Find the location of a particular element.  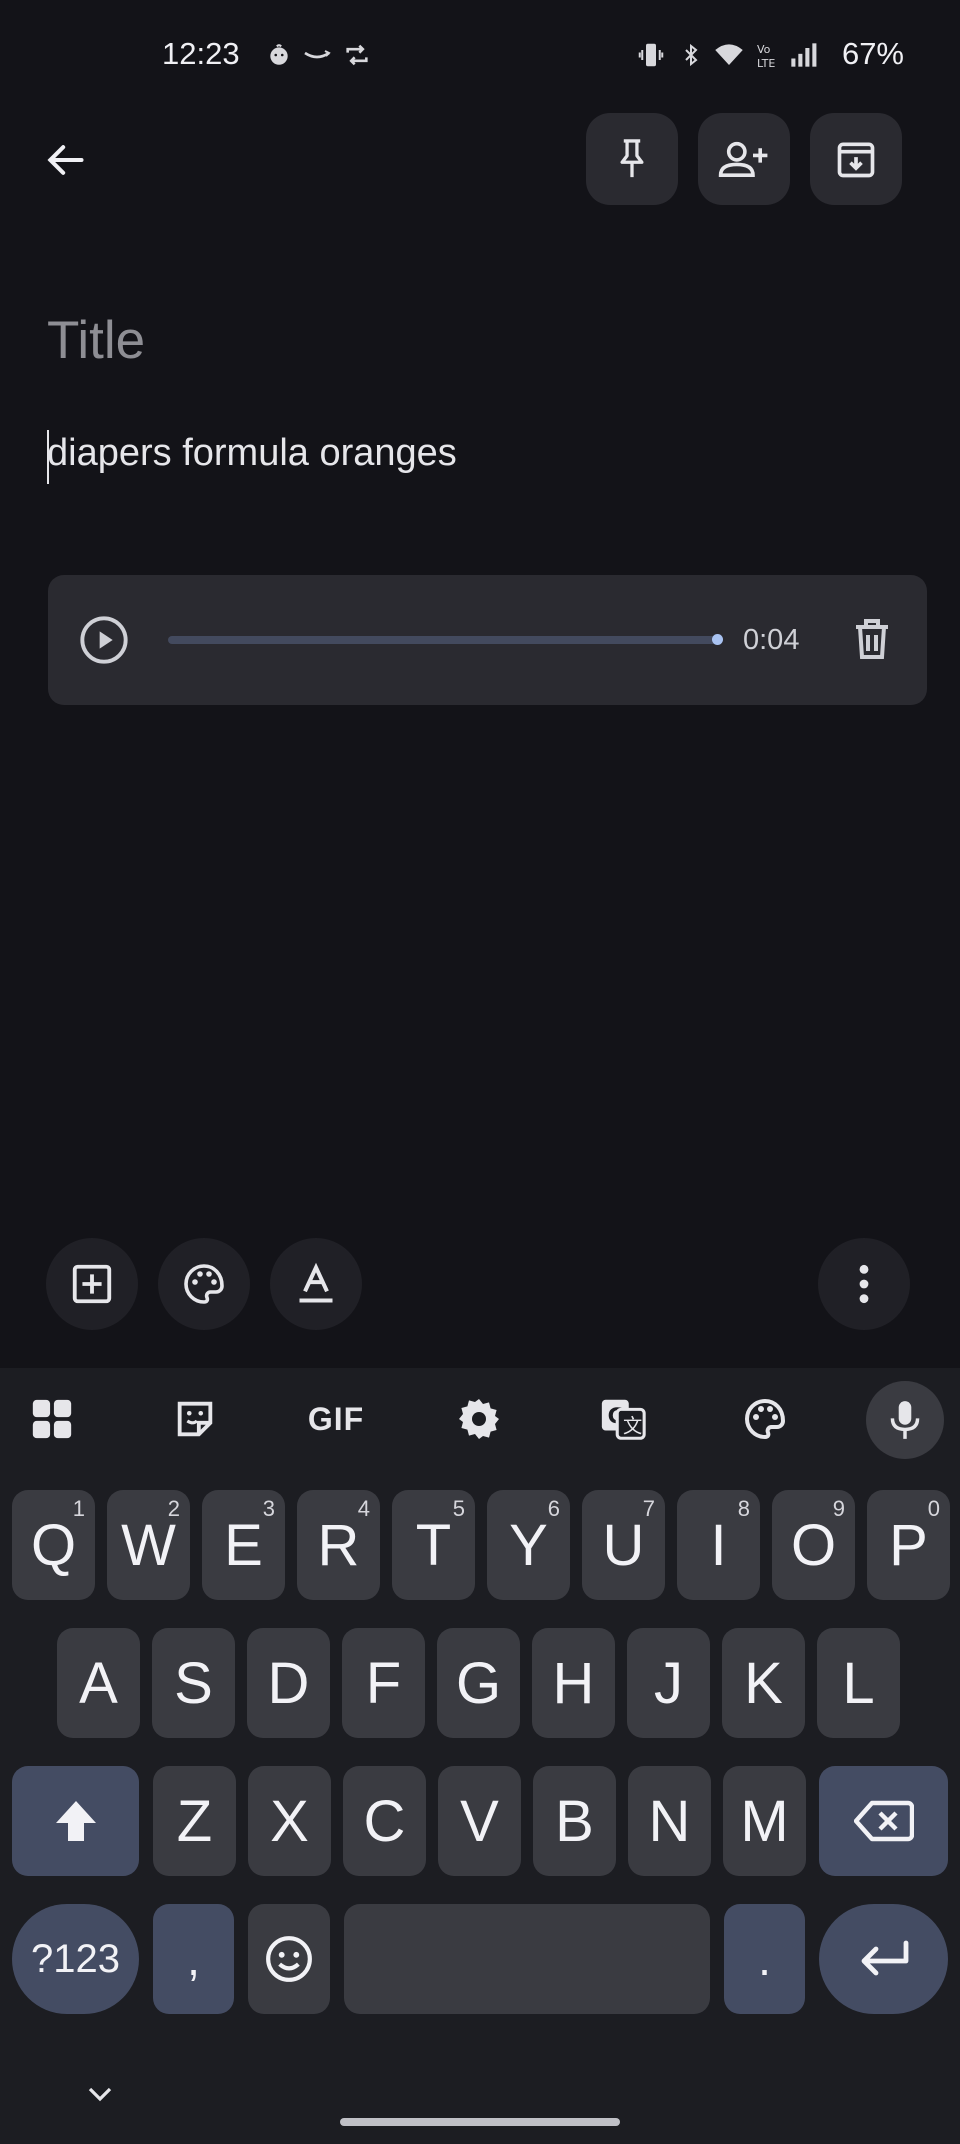

play-button is located at coordinates (104, 640).